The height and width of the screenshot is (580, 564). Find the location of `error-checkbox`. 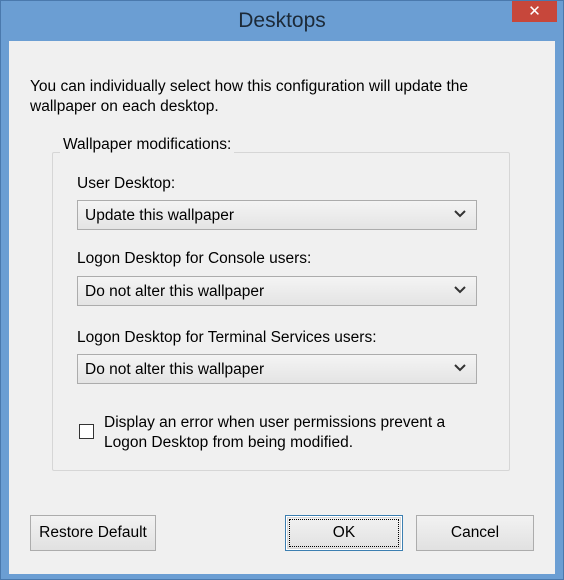

error-checkbox is located at coordinates (86, 431).